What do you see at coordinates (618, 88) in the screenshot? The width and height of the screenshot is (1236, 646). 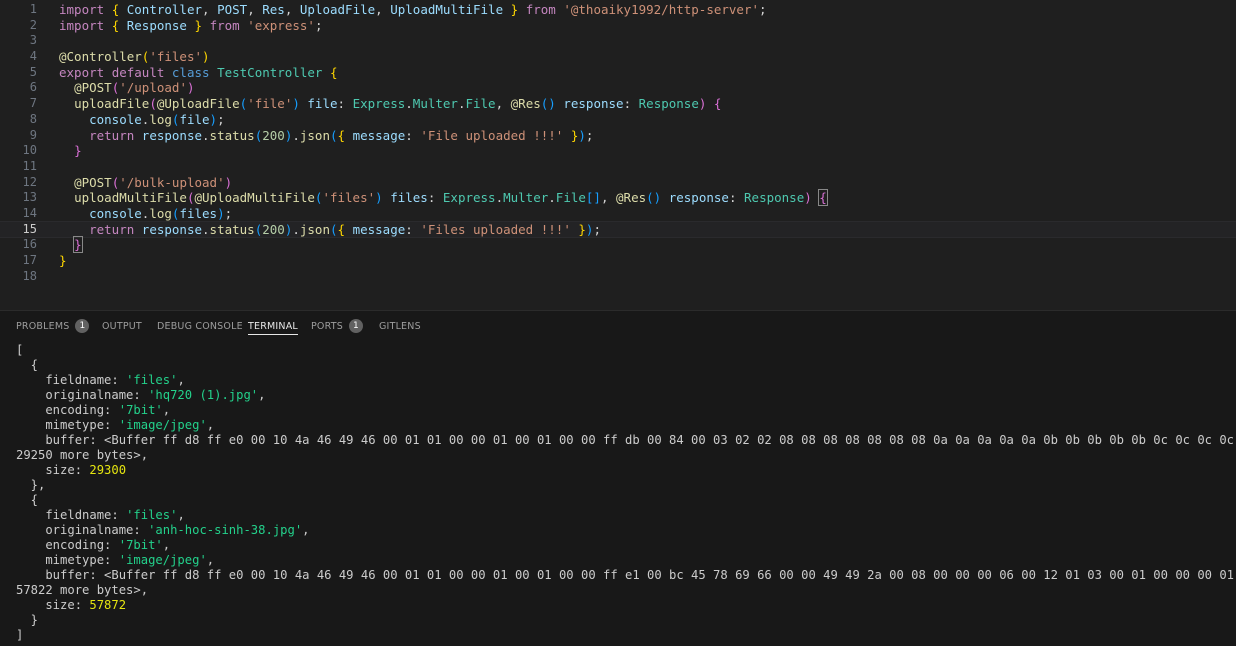 I see `code-line: 6 @POST('/upload')` at bounding box center [618, 88].